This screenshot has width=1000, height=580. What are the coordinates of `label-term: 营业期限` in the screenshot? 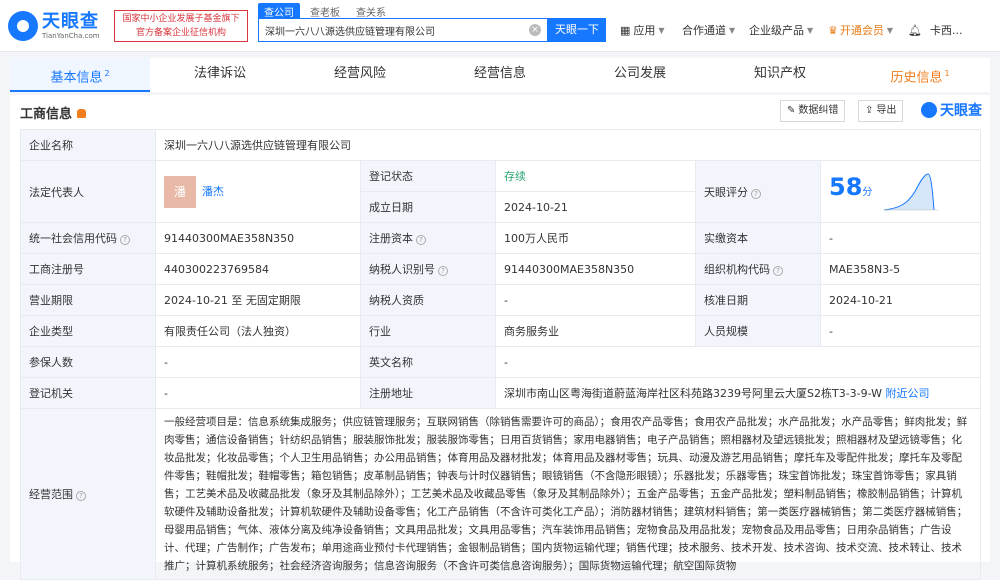 It's located at (88, 300).